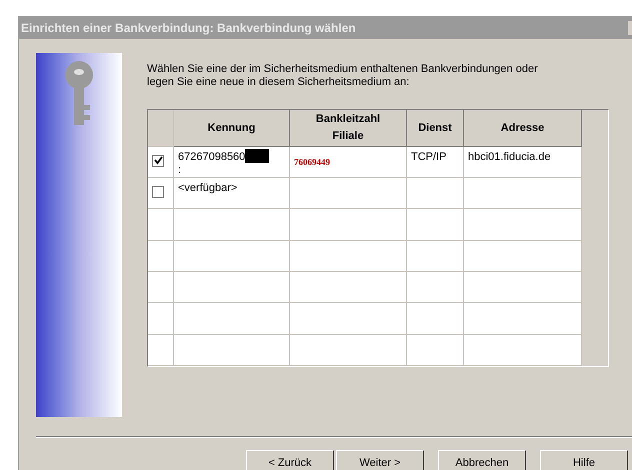 This screenshot has width=632, height=470. Describe the element at coordinates (343, 76) in the screenshot. I see `instruction-text: Wählen Sie eine der im Sicherheitsmedium enthaltenen Bankverbindungen oder legen Sie eine neue in diesem Sicherheitsmedium an:` at that location.